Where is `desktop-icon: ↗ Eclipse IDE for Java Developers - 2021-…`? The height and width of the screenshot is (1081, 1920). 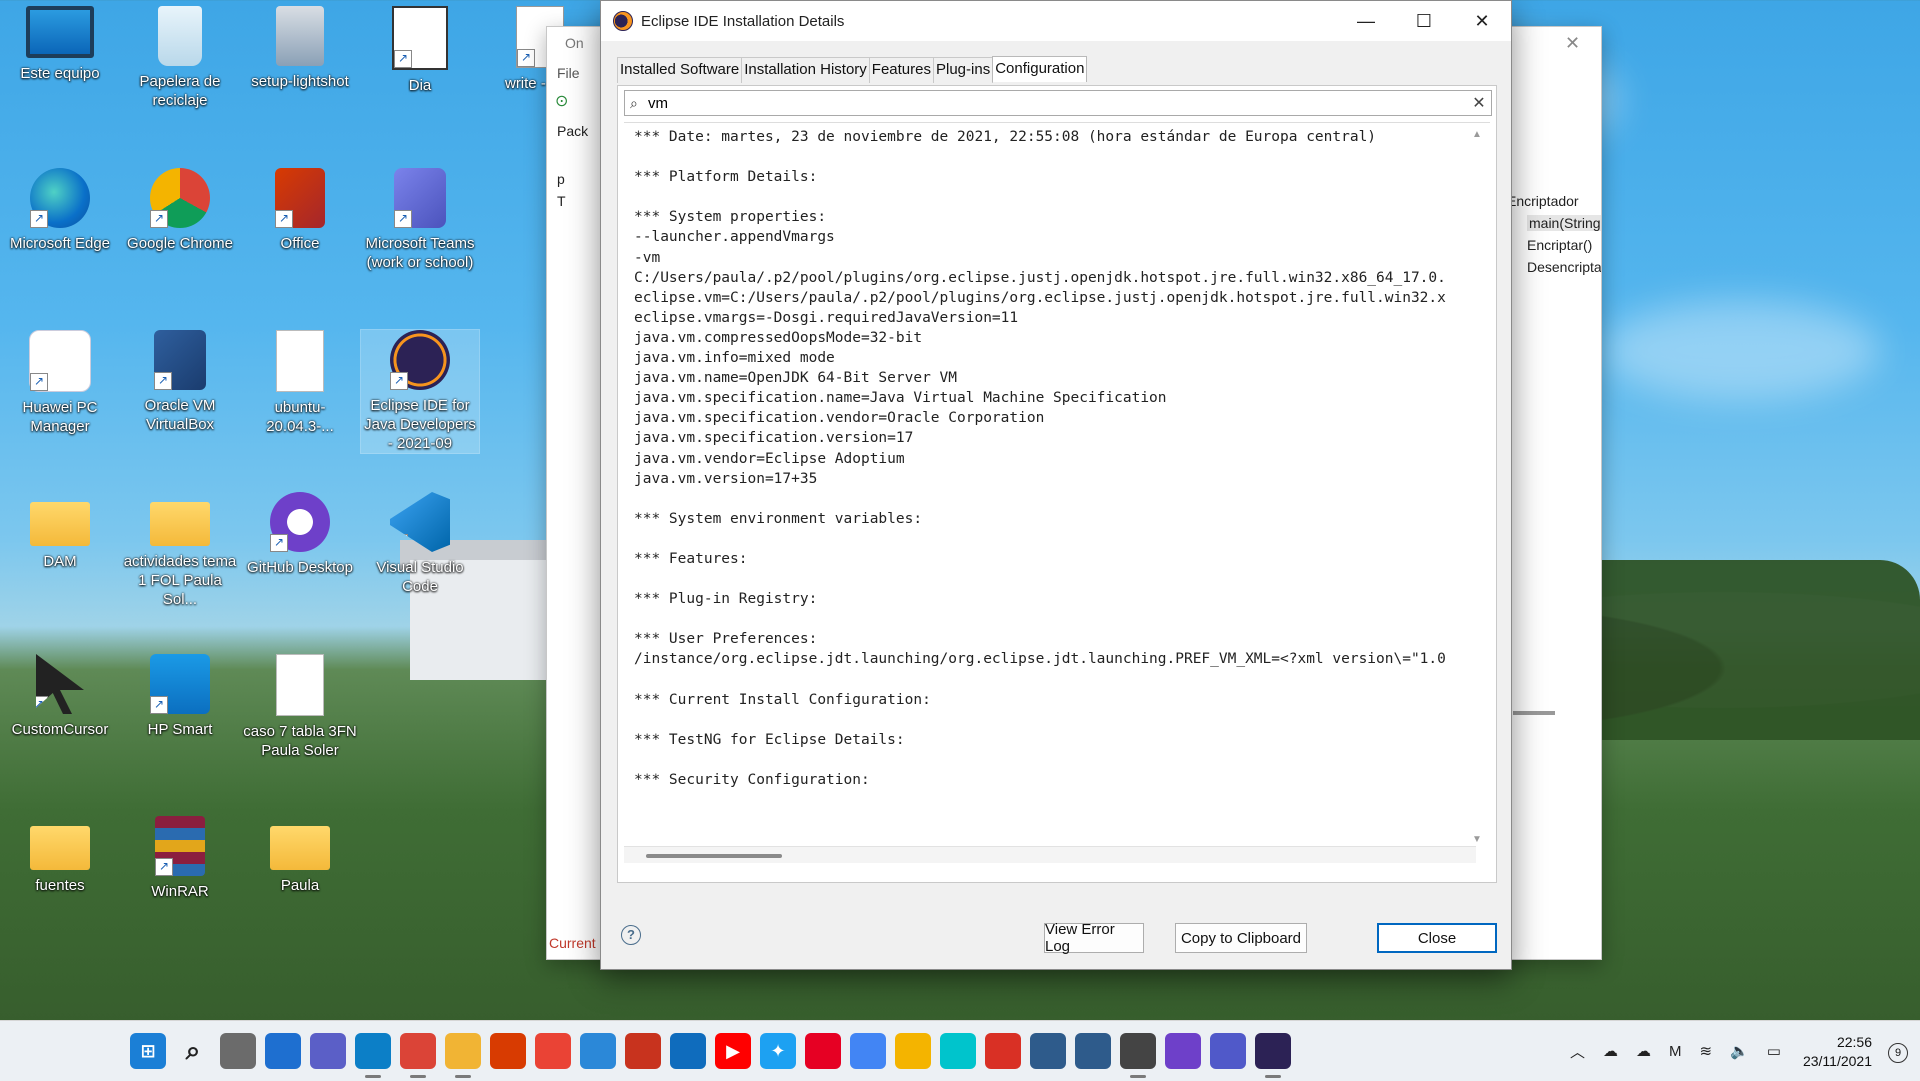 desktop-icon: ↗ Eclipse IDE for Java Developers - 2021-… is located at coordinates (420, 391).